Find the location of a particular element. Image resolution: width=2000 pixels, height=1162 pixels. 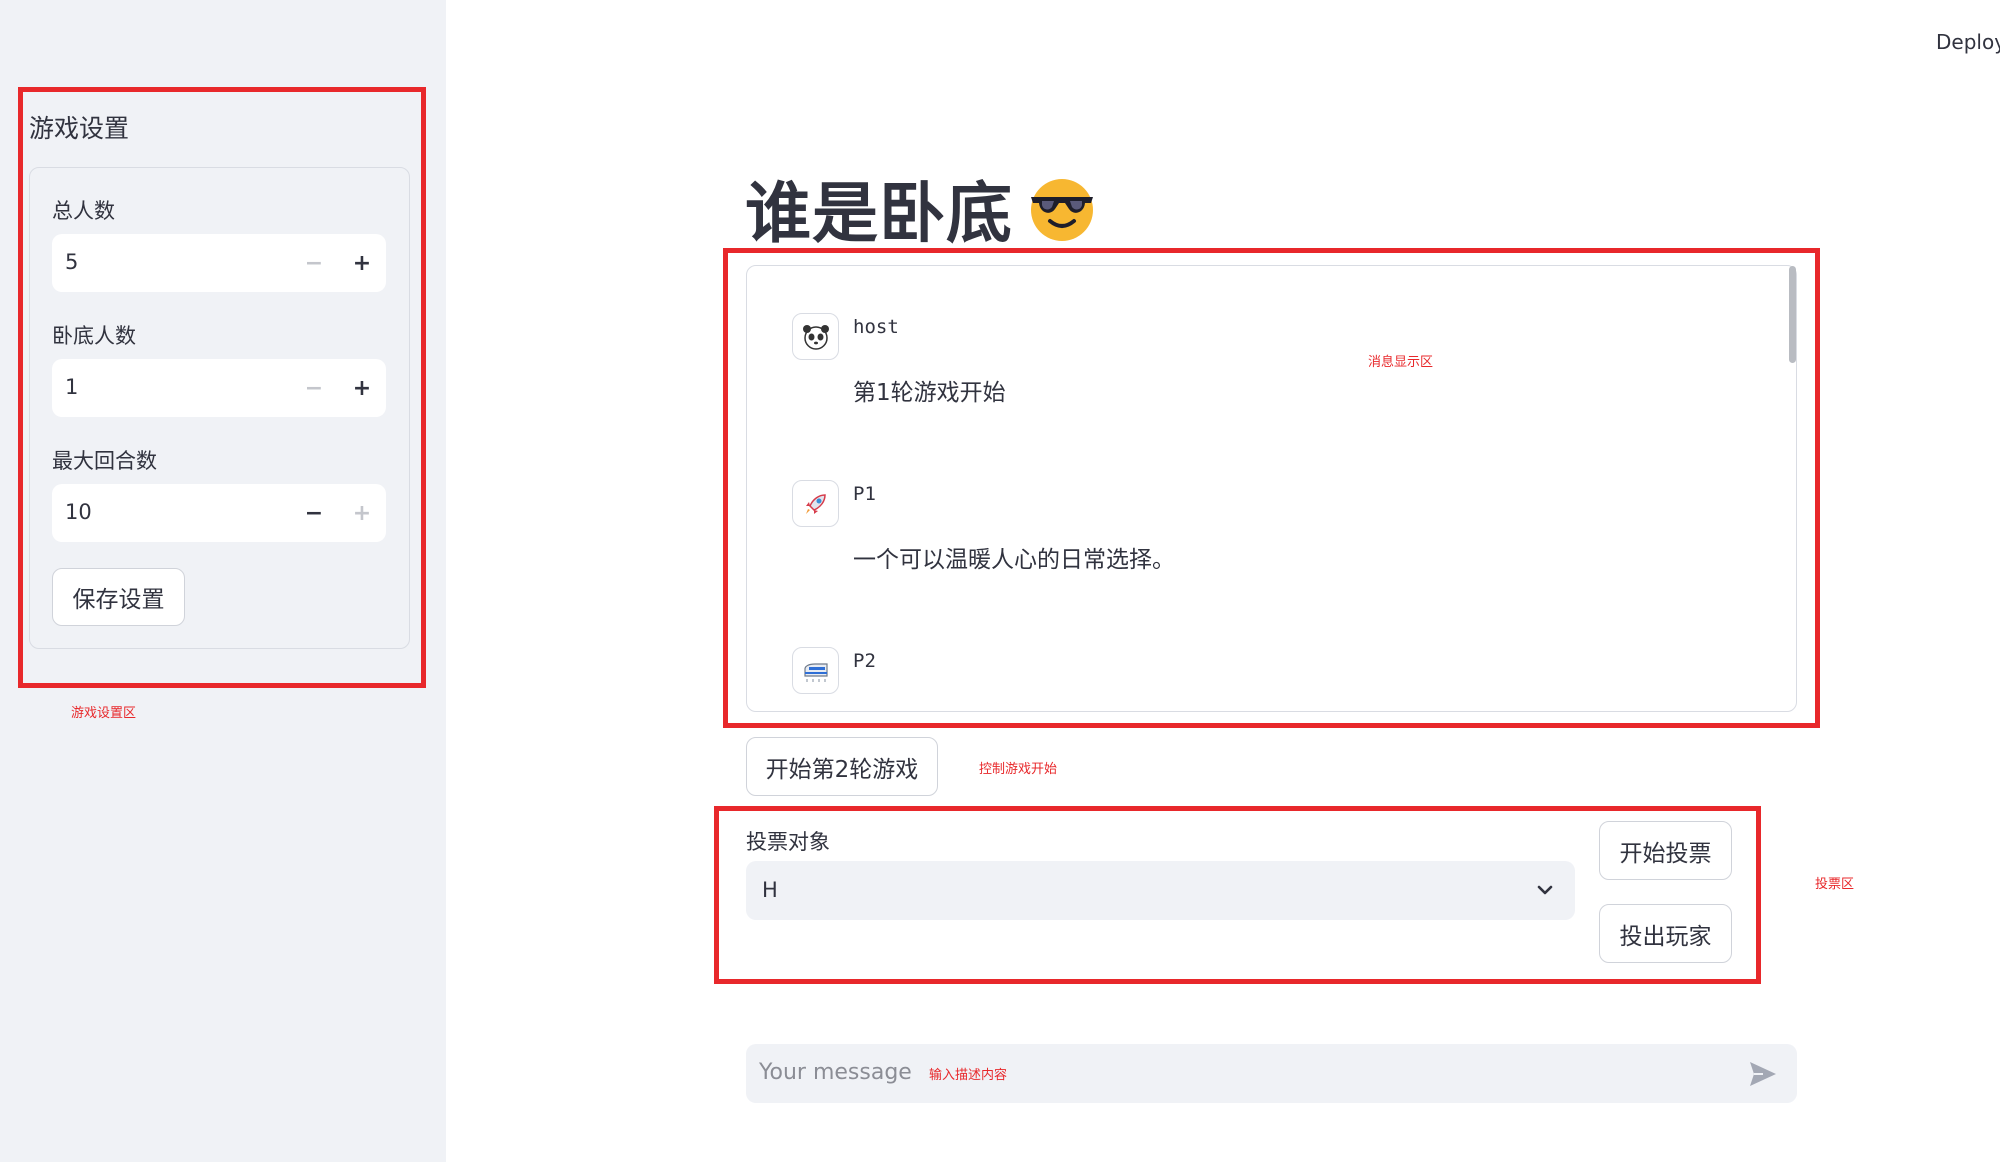

start-round-button: 开始第2轮游戏 is located at coordinates (842, 766).